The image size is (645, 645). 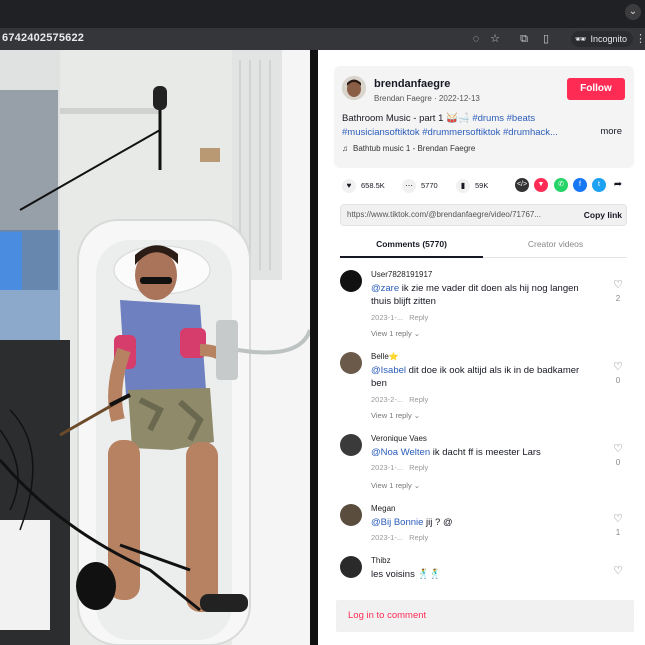 I want to click on save-count: 59K, so click(x=482, y=185).